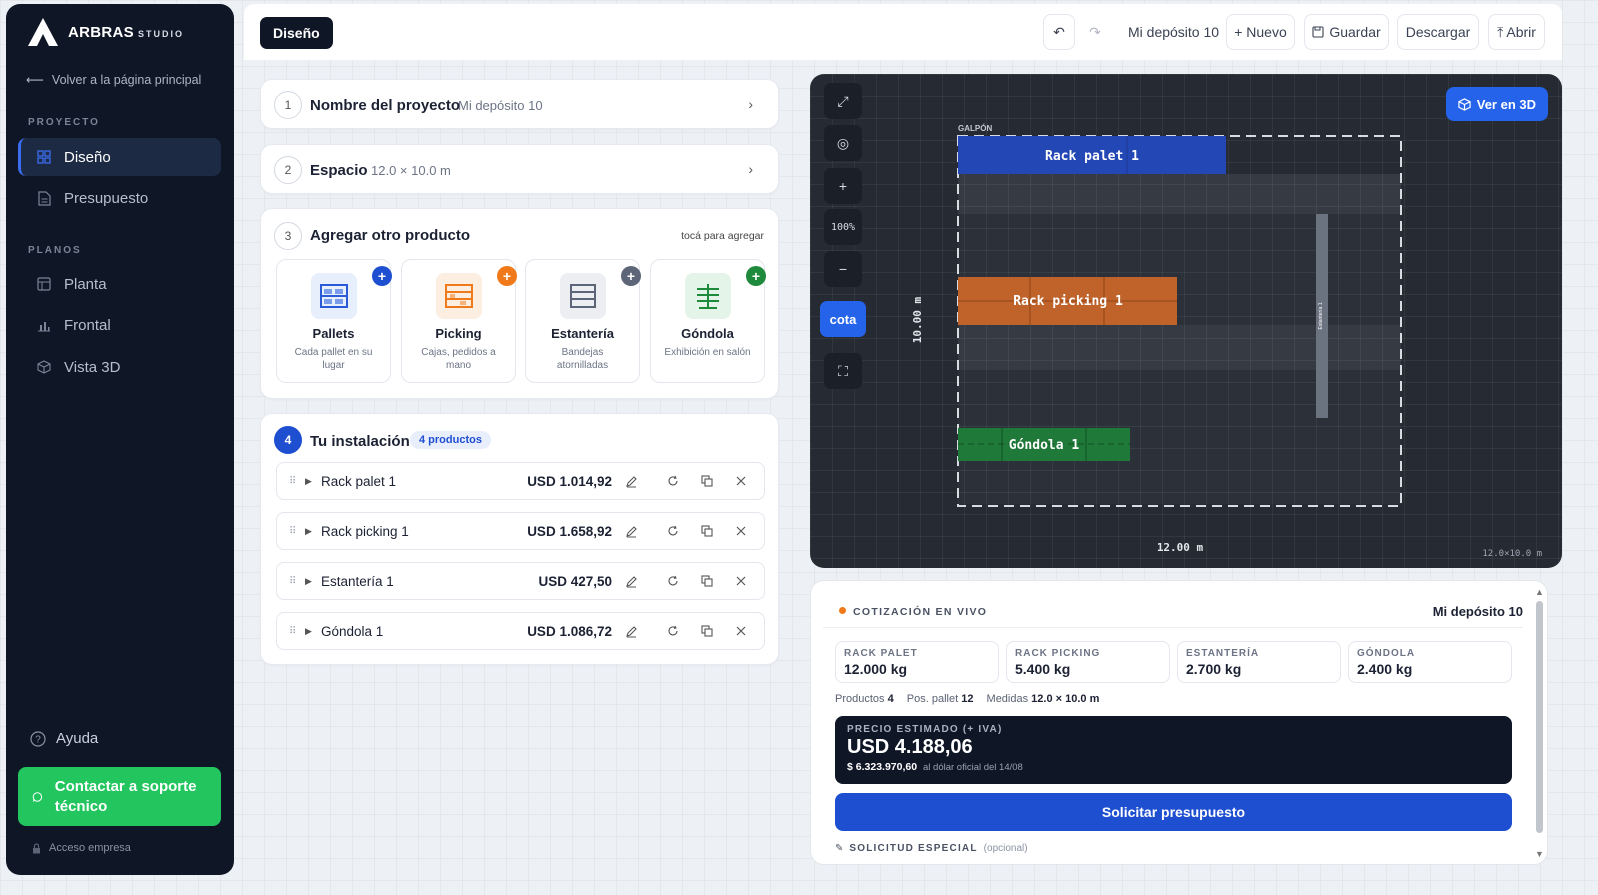 The height and width of the screenshot is (895, 1598). Describe the element at coordinates (932, 699) in the screenshot. I see `pallet-label: Pos. pallet` at that location.